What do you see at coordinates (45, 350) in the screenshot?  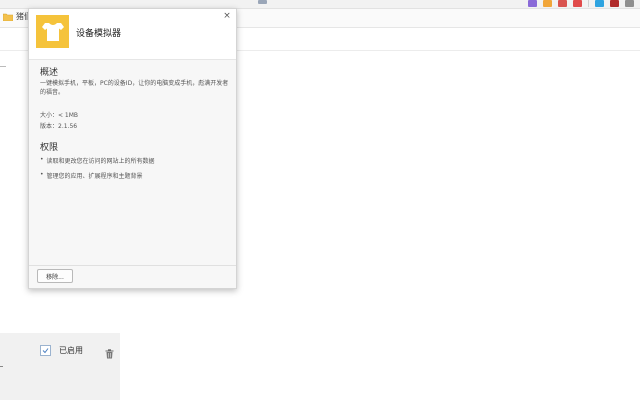 I see `enabled-checkbox` at bounding box center [45, 350].